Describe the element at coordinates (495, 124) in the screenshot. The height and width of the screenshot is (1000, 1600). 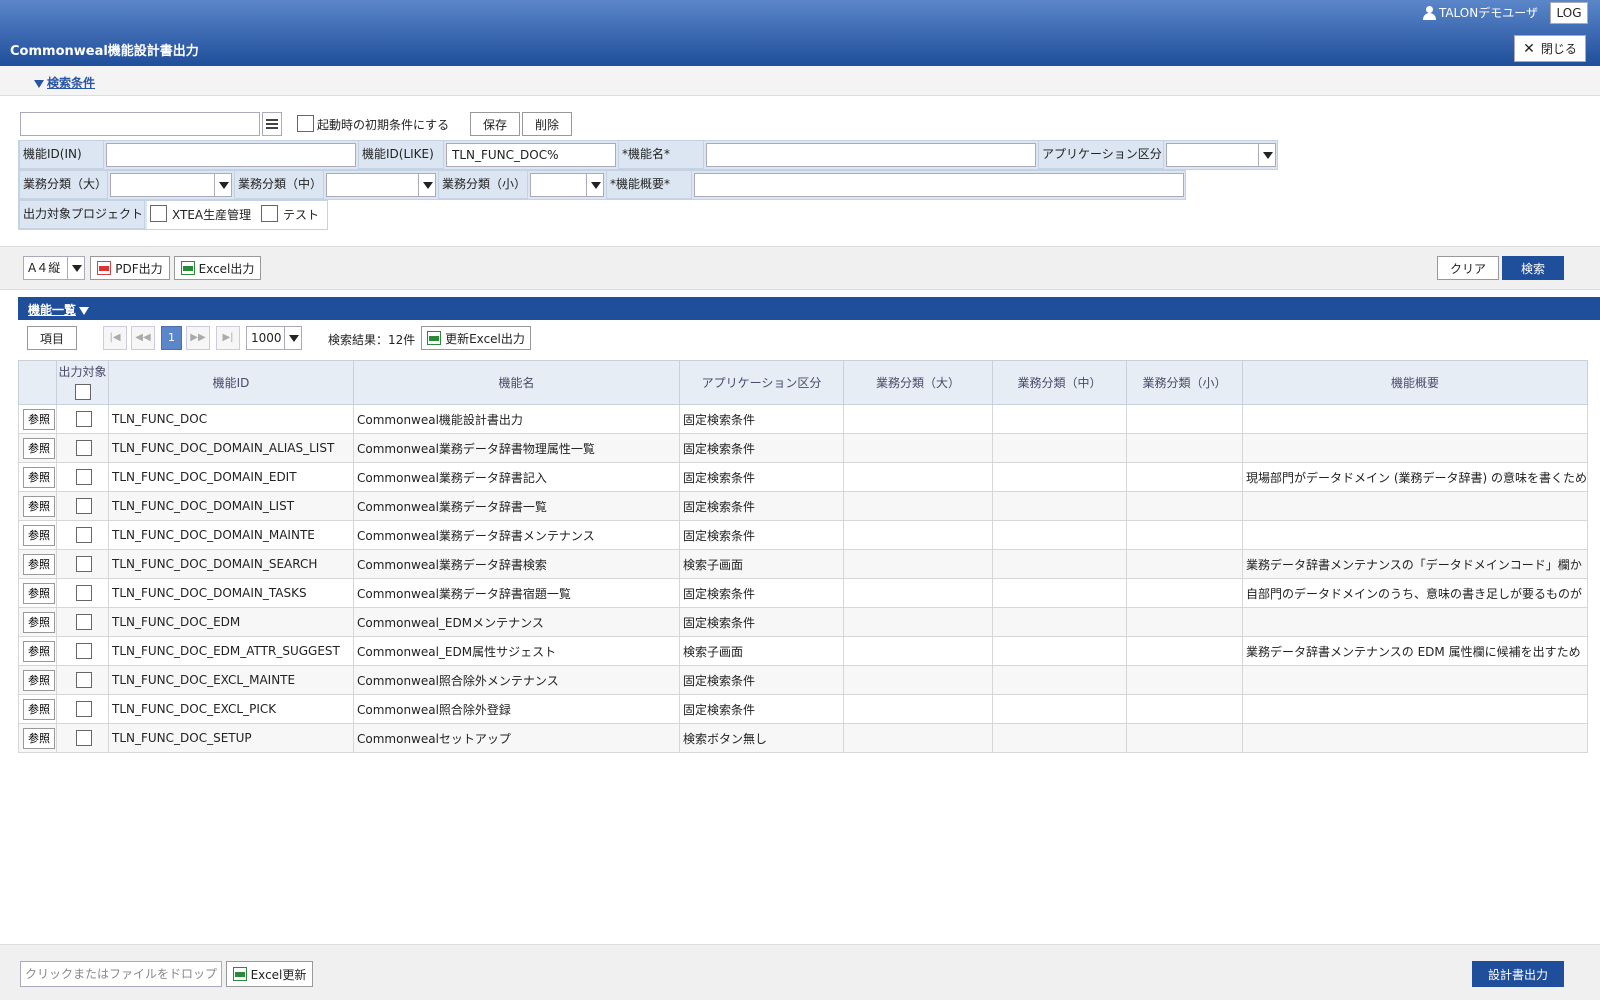
I see `save-button: 保存` at that location.